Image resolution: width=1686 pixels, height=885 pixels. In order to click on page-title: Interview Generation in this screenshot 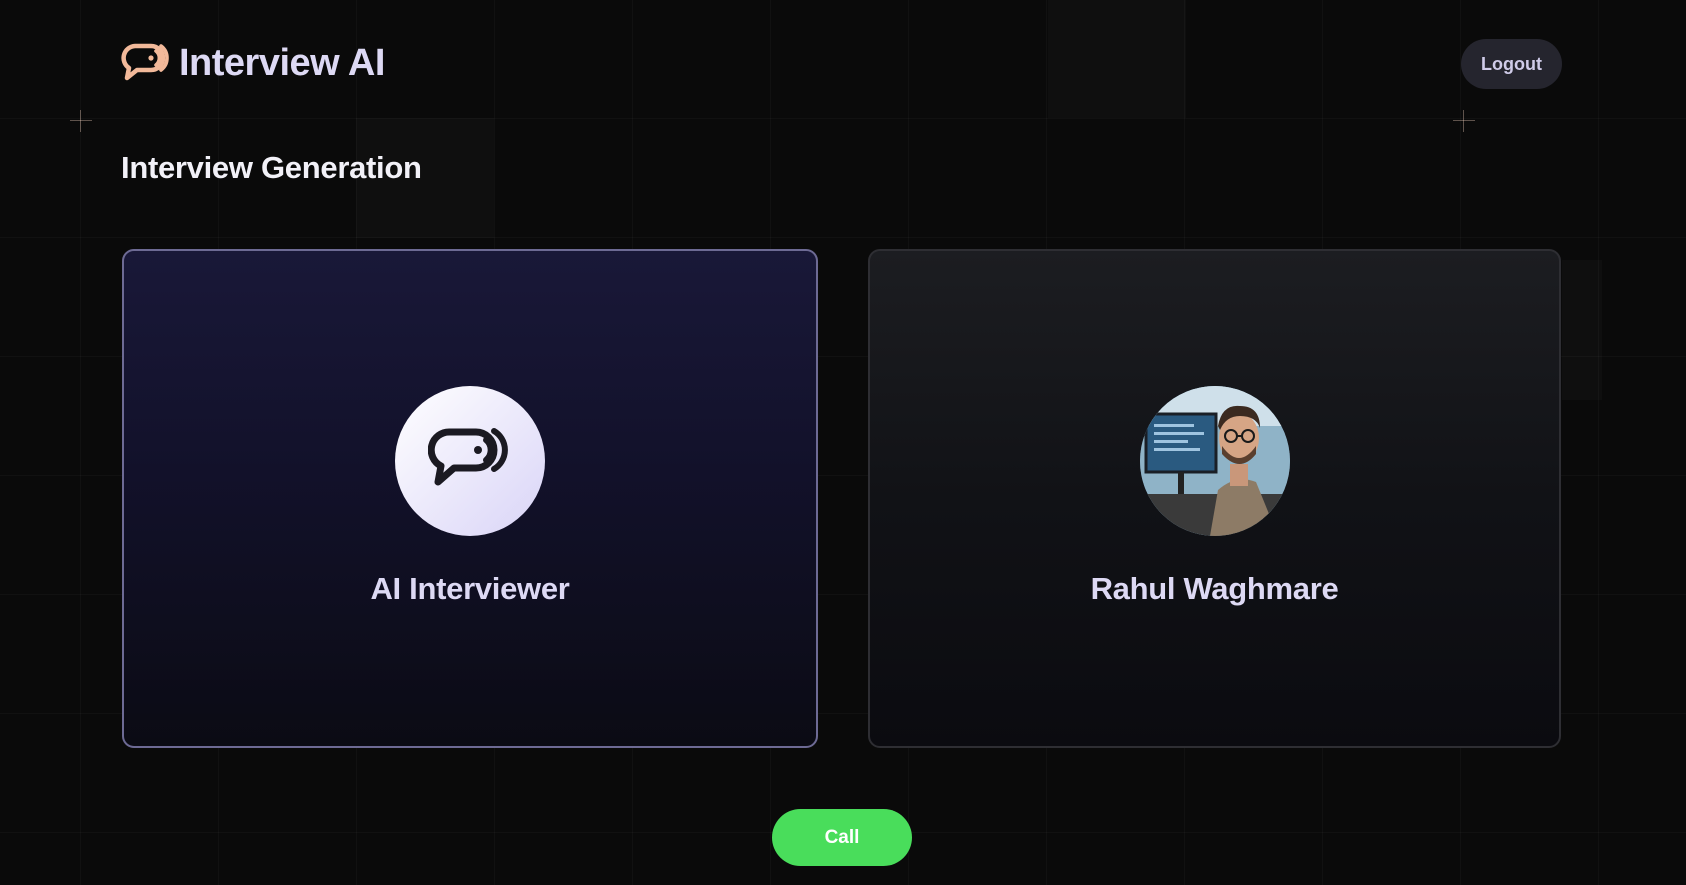, I will do `click(271, 167)`.